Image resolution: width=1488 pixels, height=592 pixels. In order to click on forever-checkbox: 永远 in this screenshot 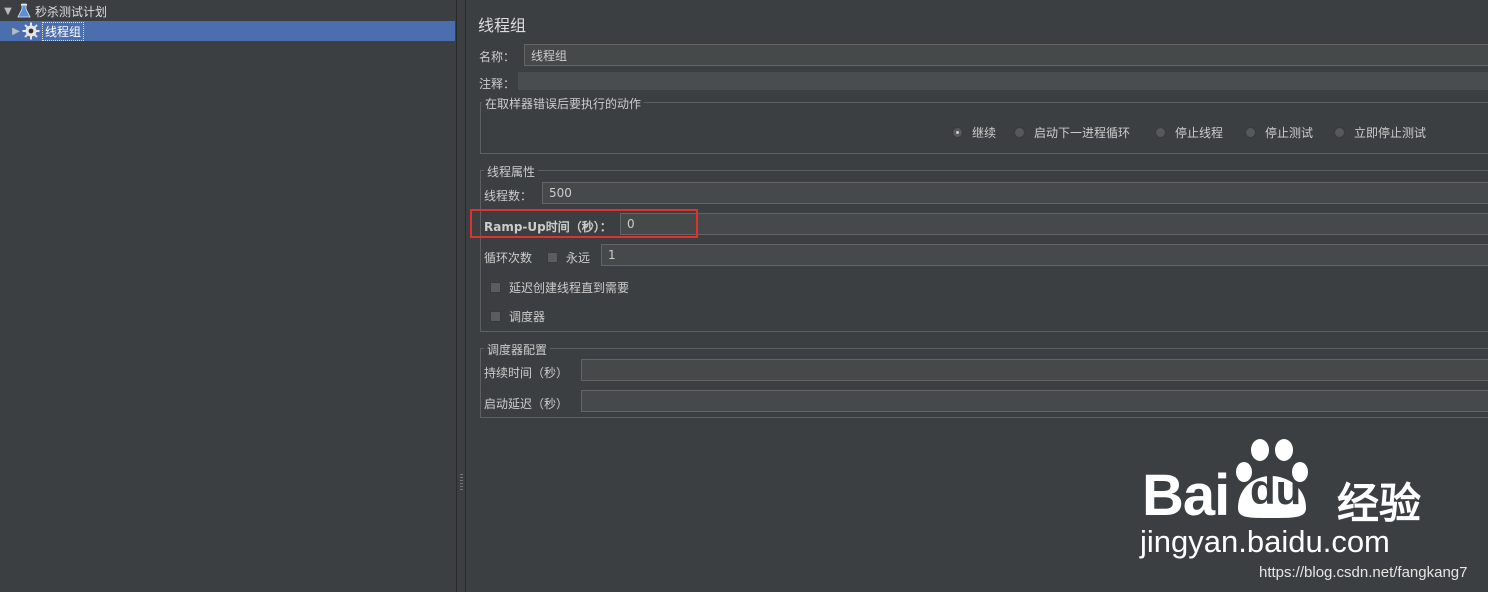, I will do `click(568, 257)`.